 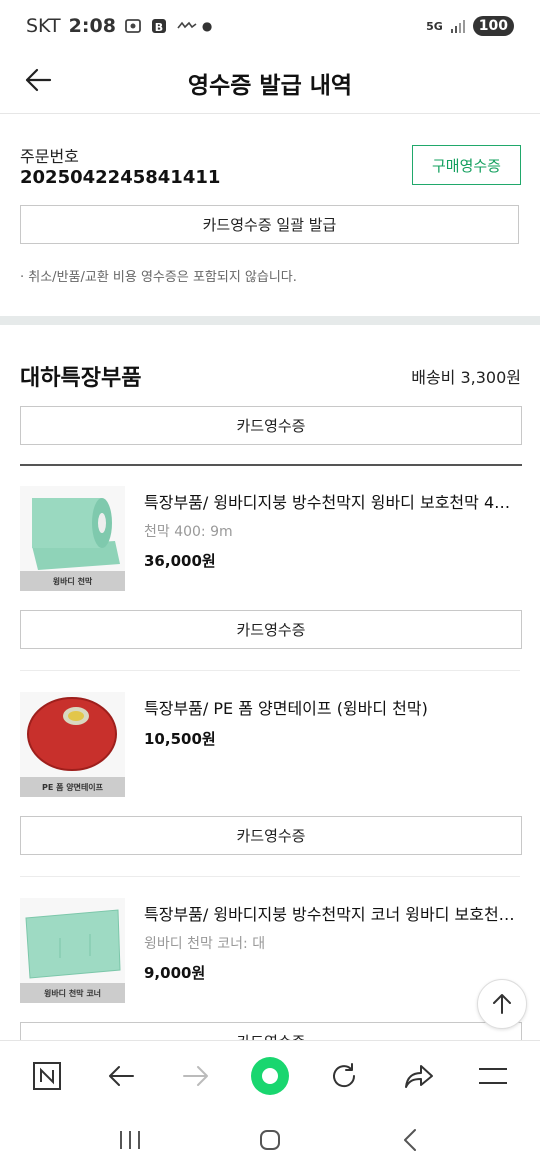 I want to click on recent-apps-button, so click(x=130, y=1140).